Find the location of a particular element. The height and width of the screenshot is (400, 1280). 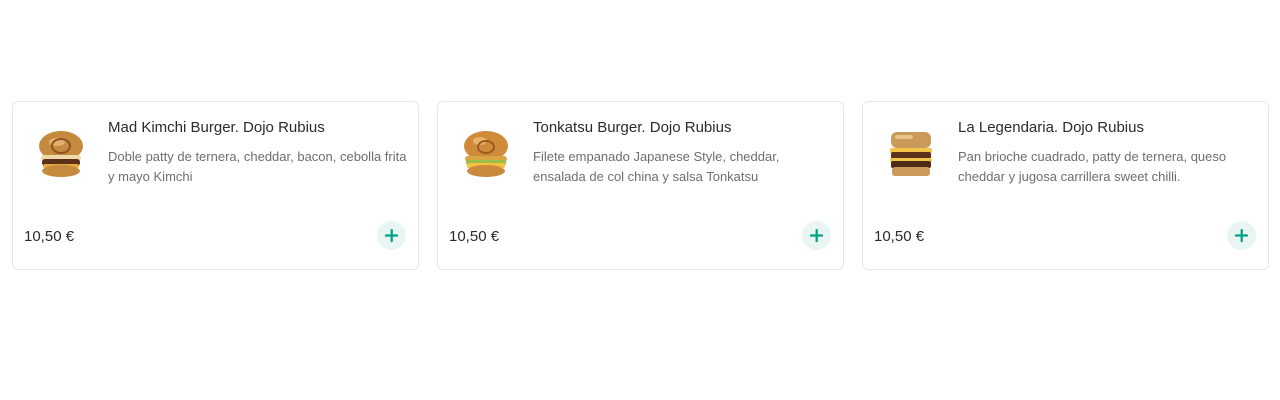

product-title: Tonkatsu Burger. Dojo Rubius is located at coordinates (632, 127).